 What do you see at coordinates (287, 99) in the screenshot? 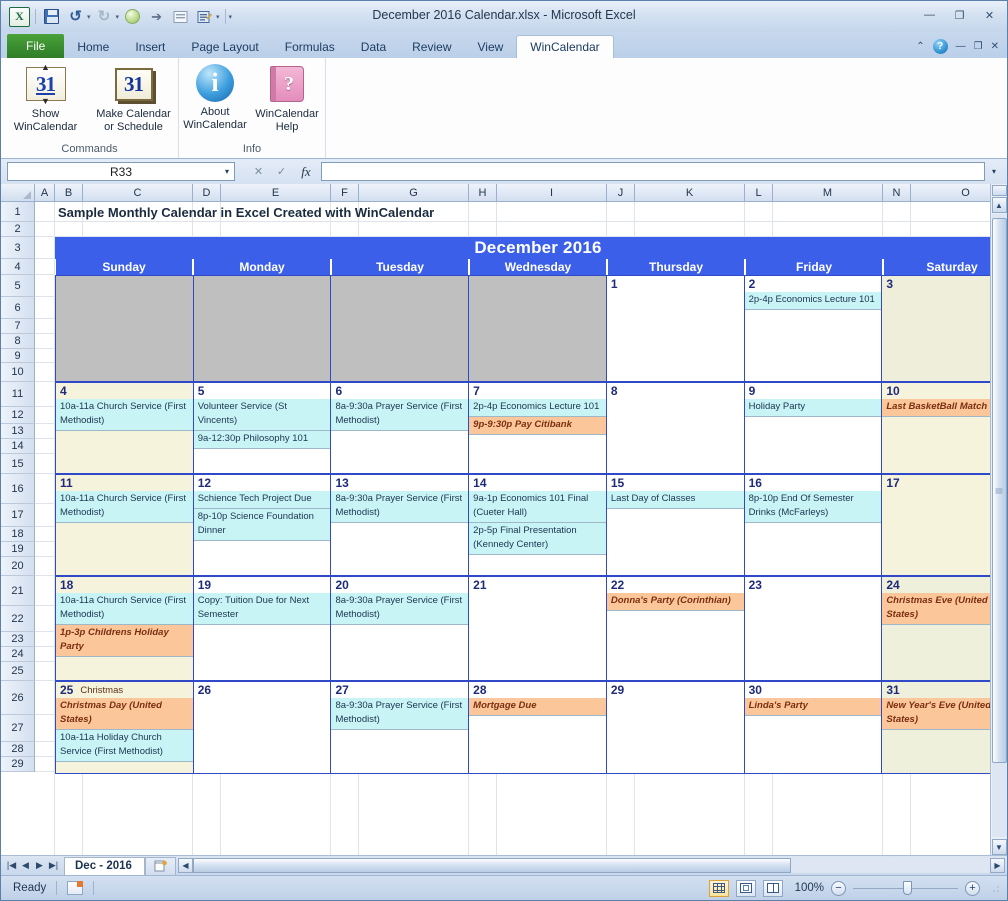
I see `wincalendar-help-button: ? WinCalendar Help` at bounding box center [287, 99].